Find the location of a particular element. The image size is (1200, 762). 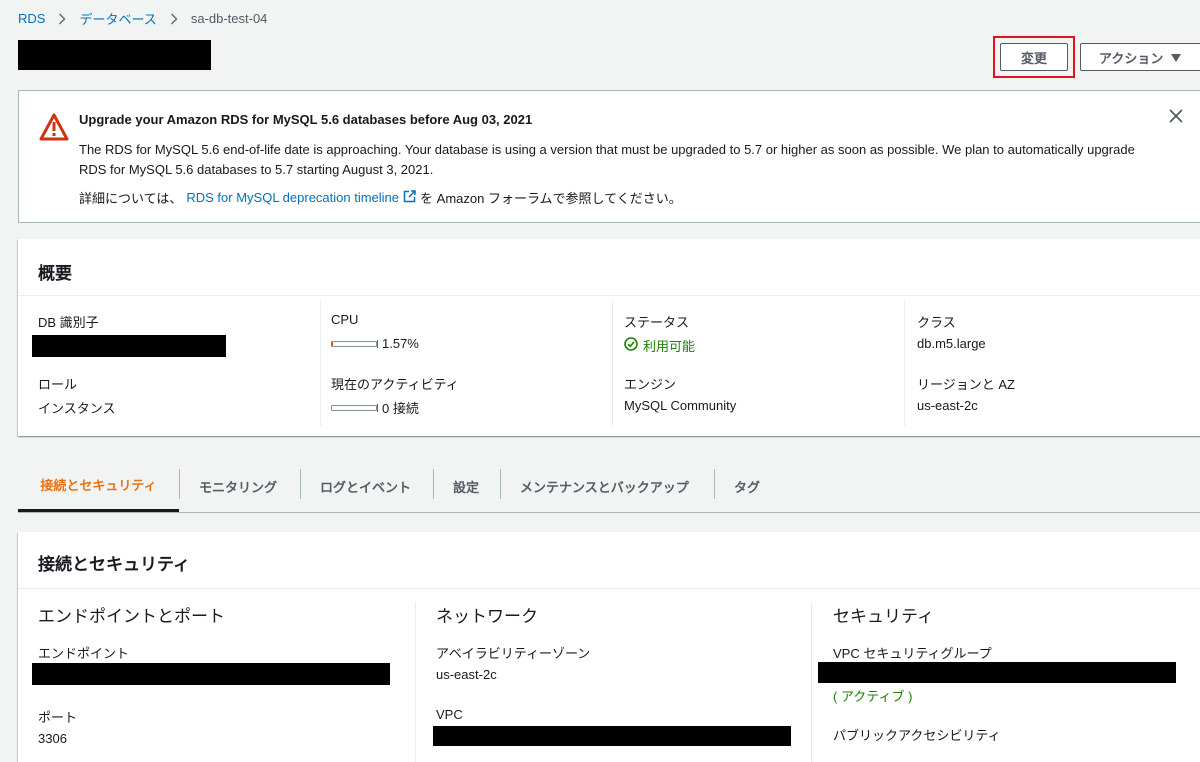

external-link-icon is located at coordinates (409, 197).